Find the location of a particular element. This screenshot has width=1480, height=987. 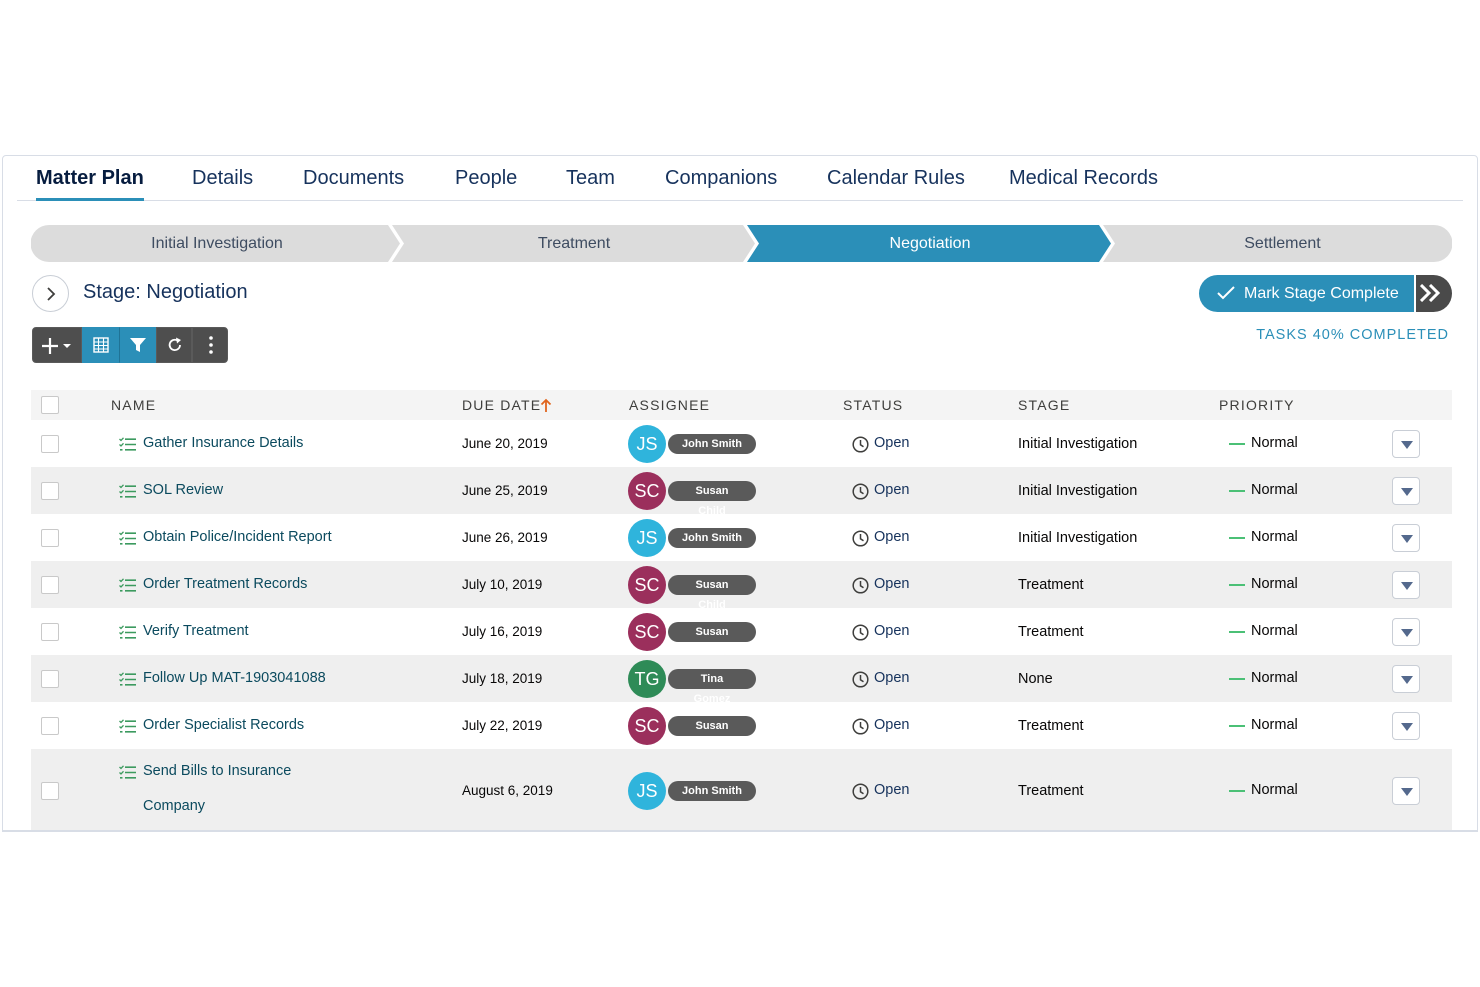

assignee-pill: Tina Gomez is located at coordinates (712, 686).